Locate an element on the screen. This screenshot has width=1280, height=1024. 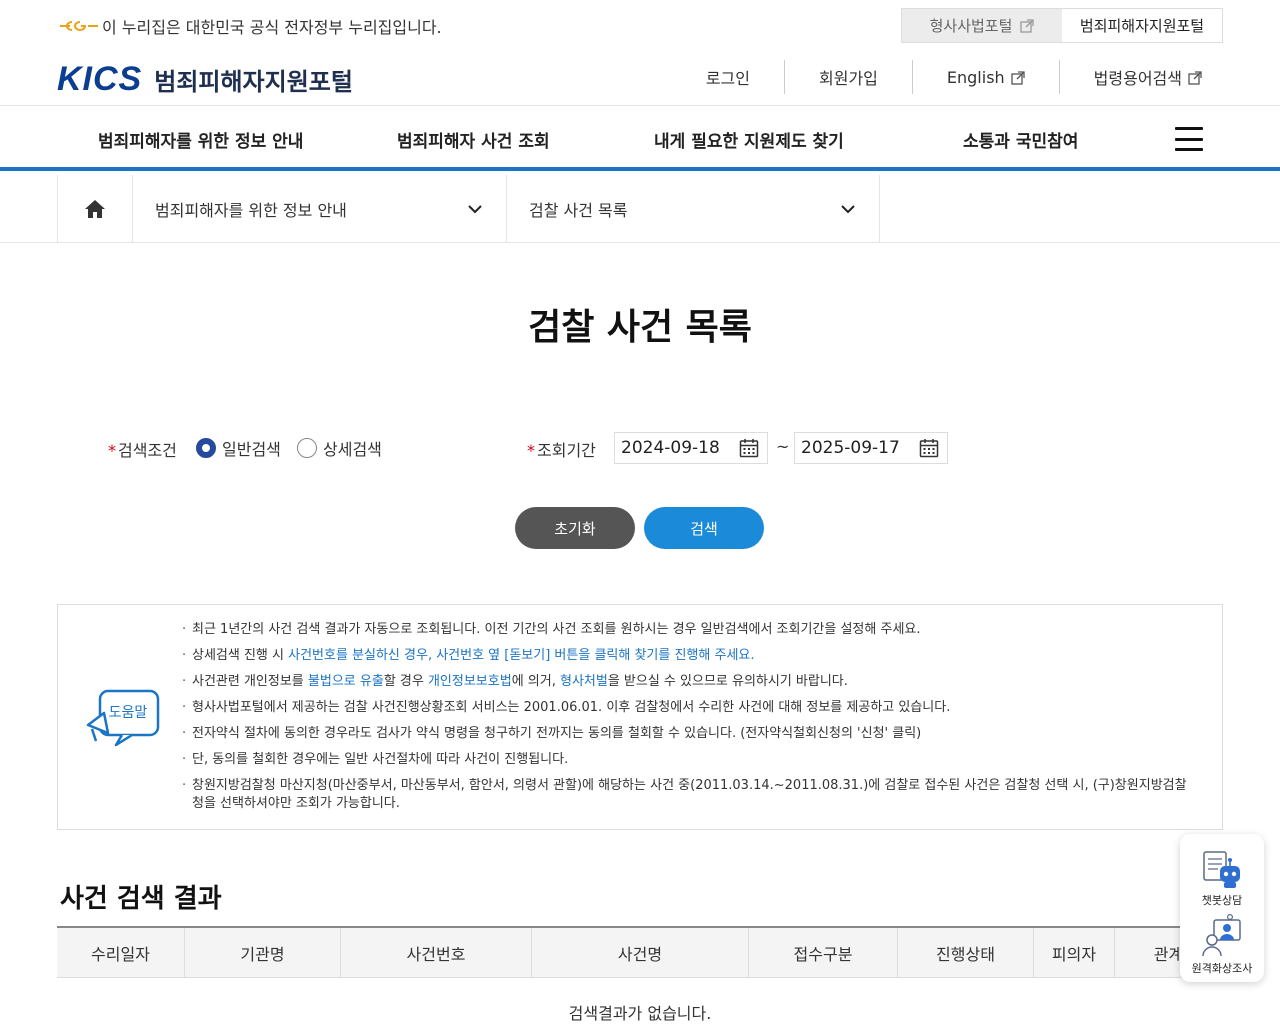
search-condition-label: * 검색조건 is located at coordinates (142, 450).